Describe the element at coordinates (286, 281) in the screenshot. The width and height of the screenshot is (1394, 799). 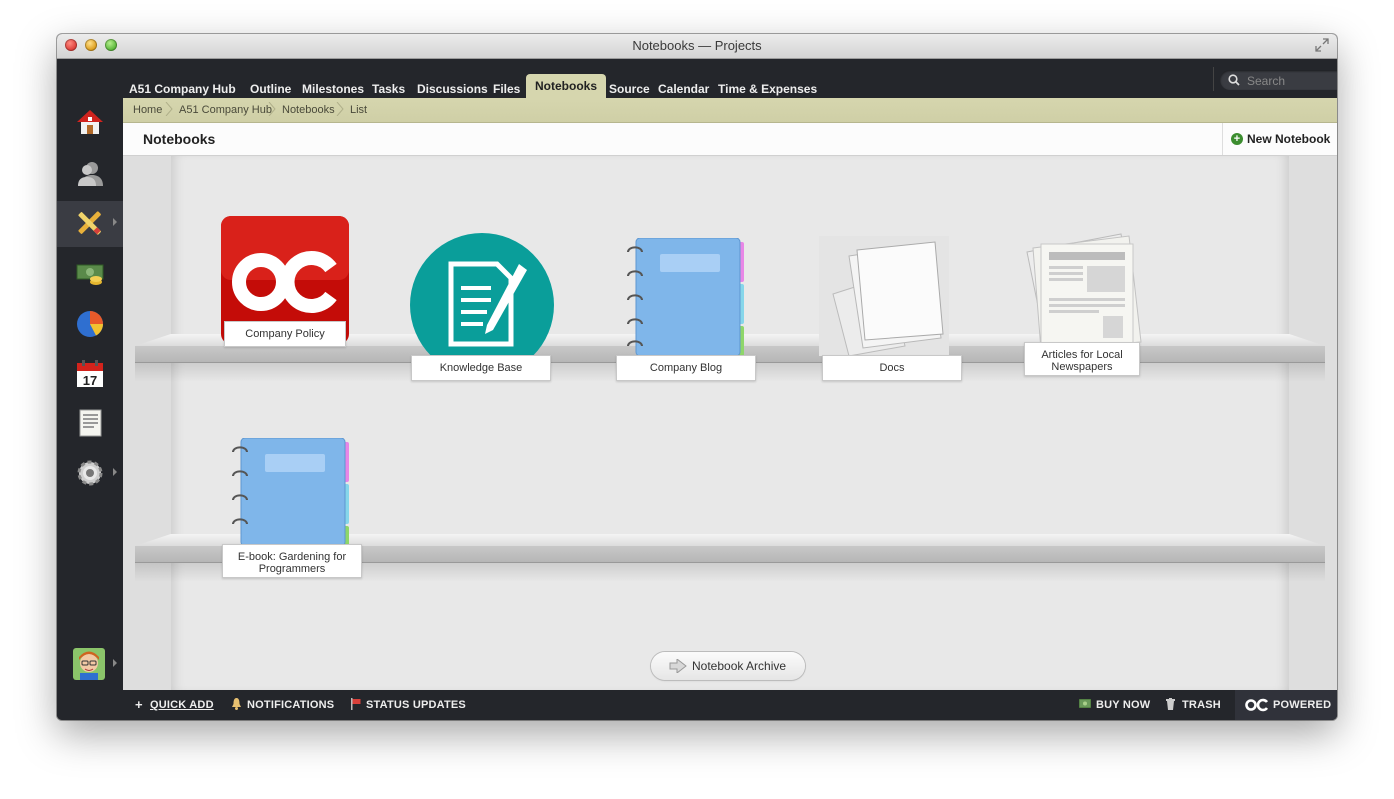
I see `notebook-company-policy: Company Policy` at that location.